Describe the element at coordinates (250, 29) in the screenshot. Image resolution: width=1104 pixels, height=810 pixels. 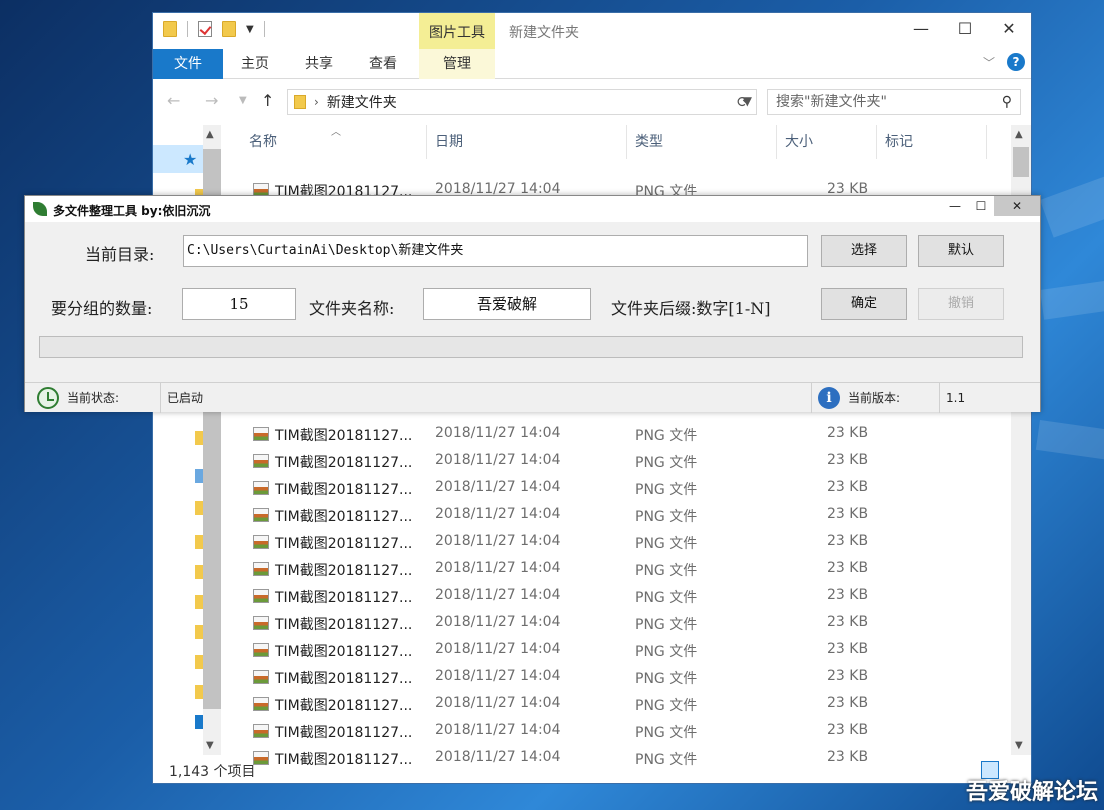
I see `chevron-down-icon: ▼` at that location.